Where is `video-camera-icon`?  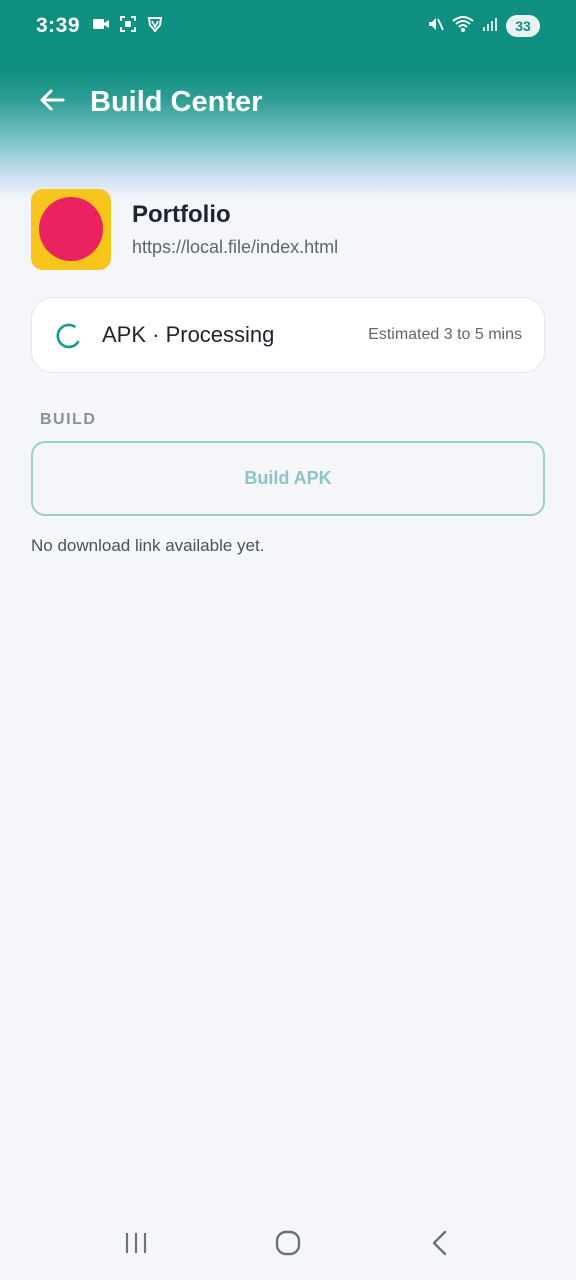
video-camera-icon is located at coordinates (101, 26).